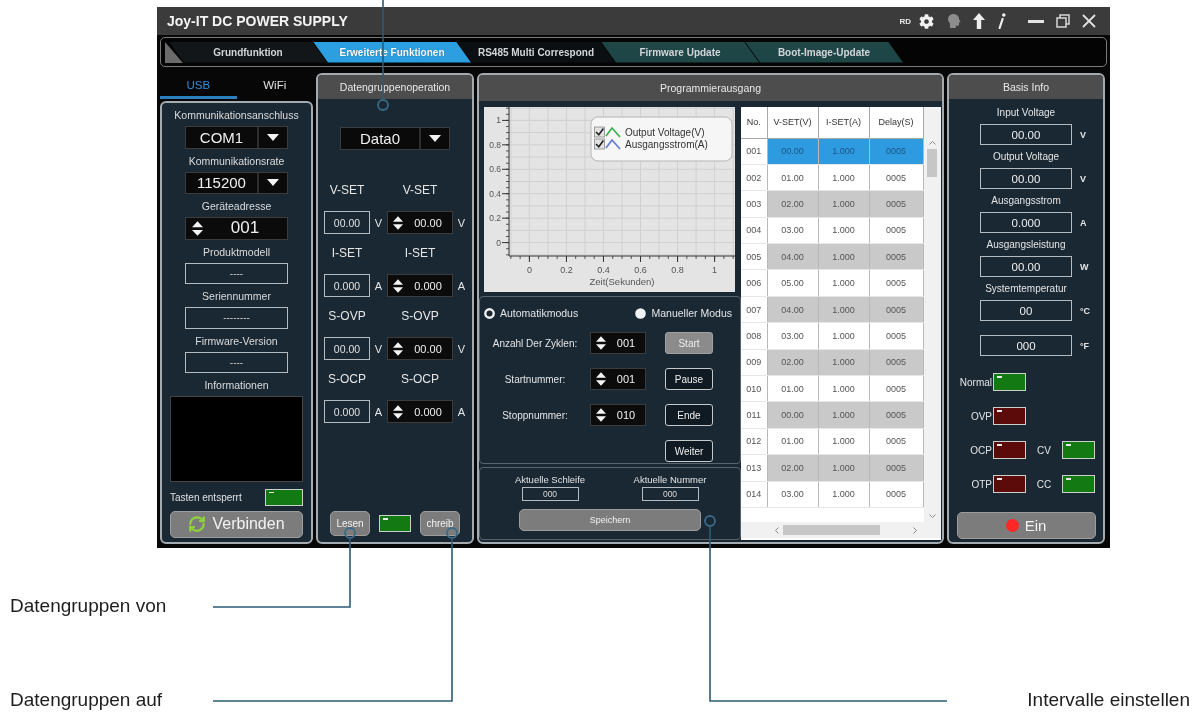 The width and height of the screenshot is (1198, 723). I want to click on column-header: V-SET(V), so click(792, 122).